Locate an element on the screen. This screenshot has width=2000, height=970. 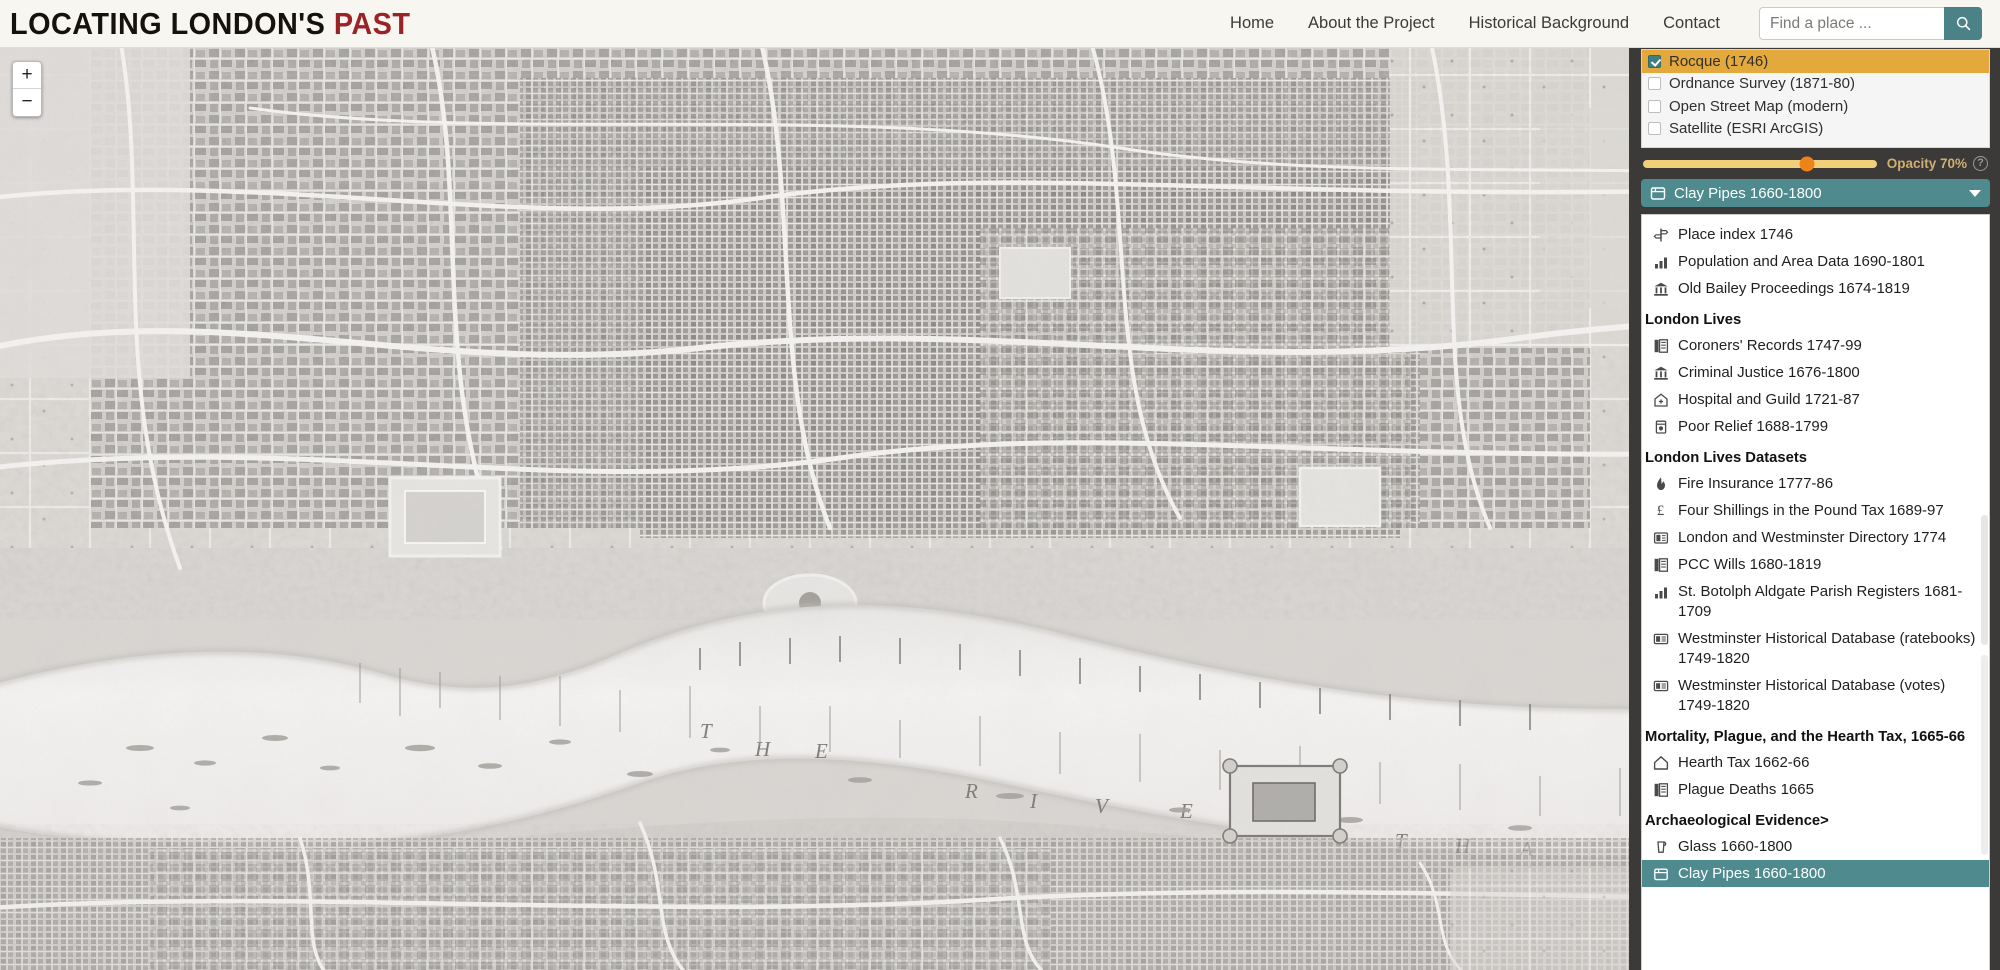
nav-item-contact: Contact is located at coordinates (1691, 23).